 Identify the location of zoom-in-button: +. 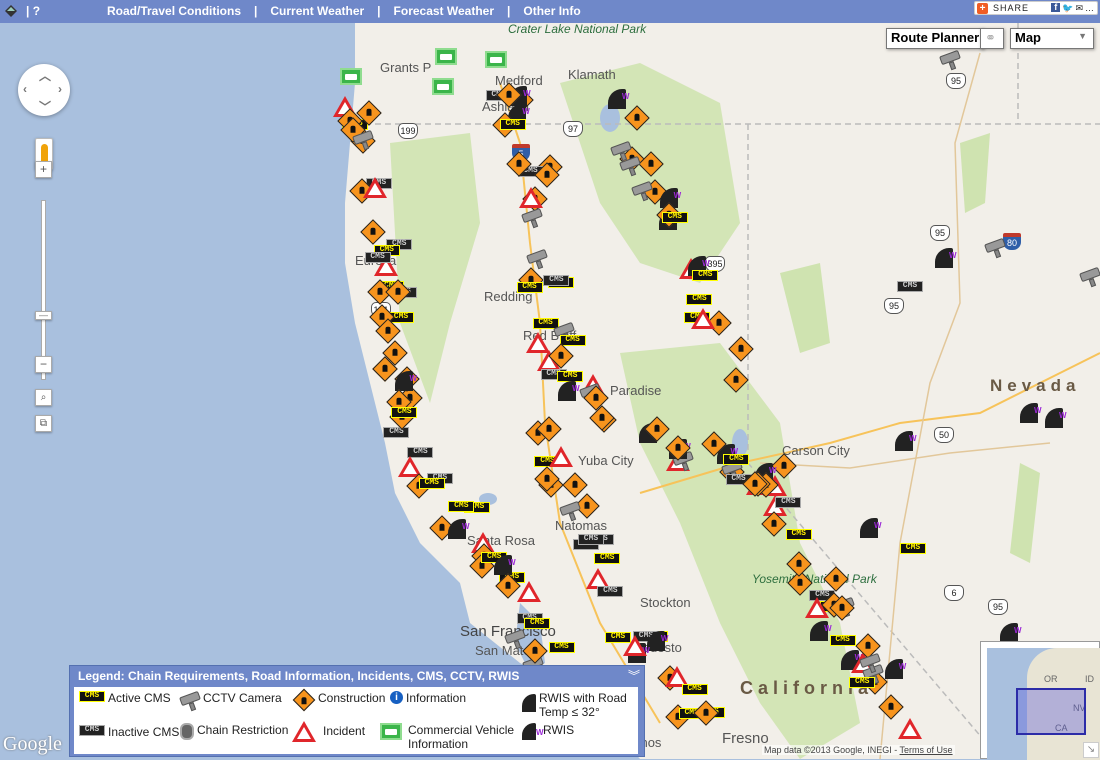
(43, 169).